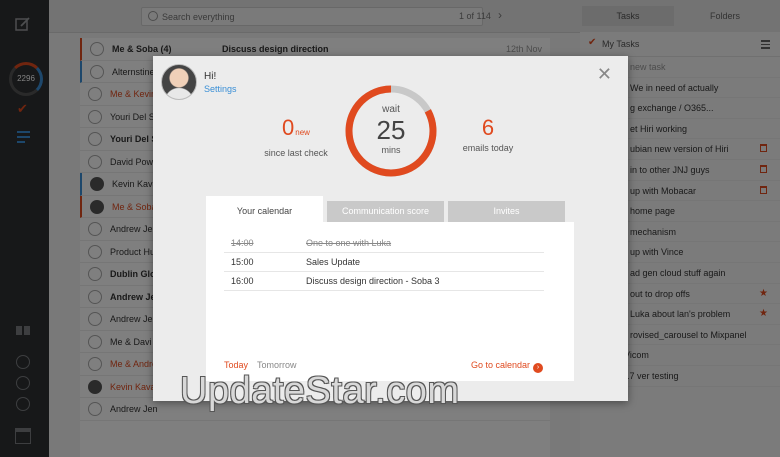  I want to click on wait-timer: wait 25 mins, so click(391, 131).